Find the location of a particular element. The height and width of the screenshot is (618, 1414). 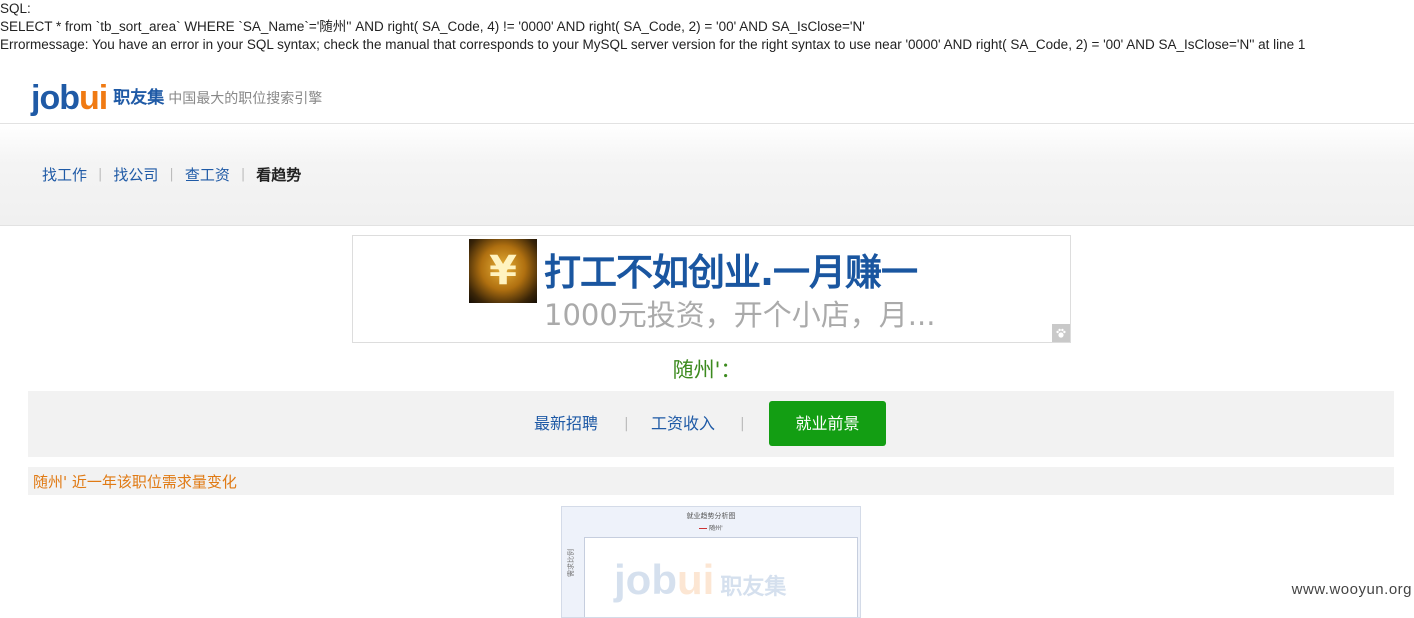

chart-legend: 随州' is located at coordinates (711, 527).